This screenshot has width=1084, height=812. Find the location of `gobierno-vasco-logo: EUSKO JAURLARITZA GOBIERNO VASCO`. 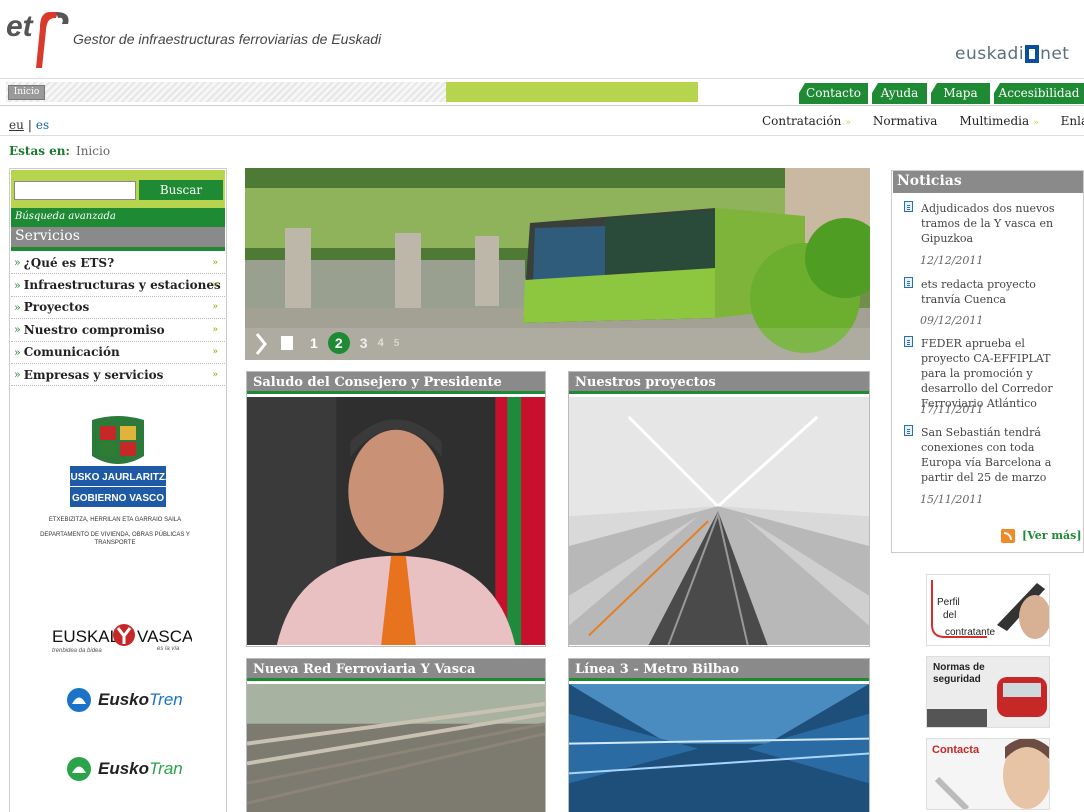

gobierno-vasco-logo: EUSKO JAURLARITZA GOBIERNO VASCO is located at coordinates (118, 462).